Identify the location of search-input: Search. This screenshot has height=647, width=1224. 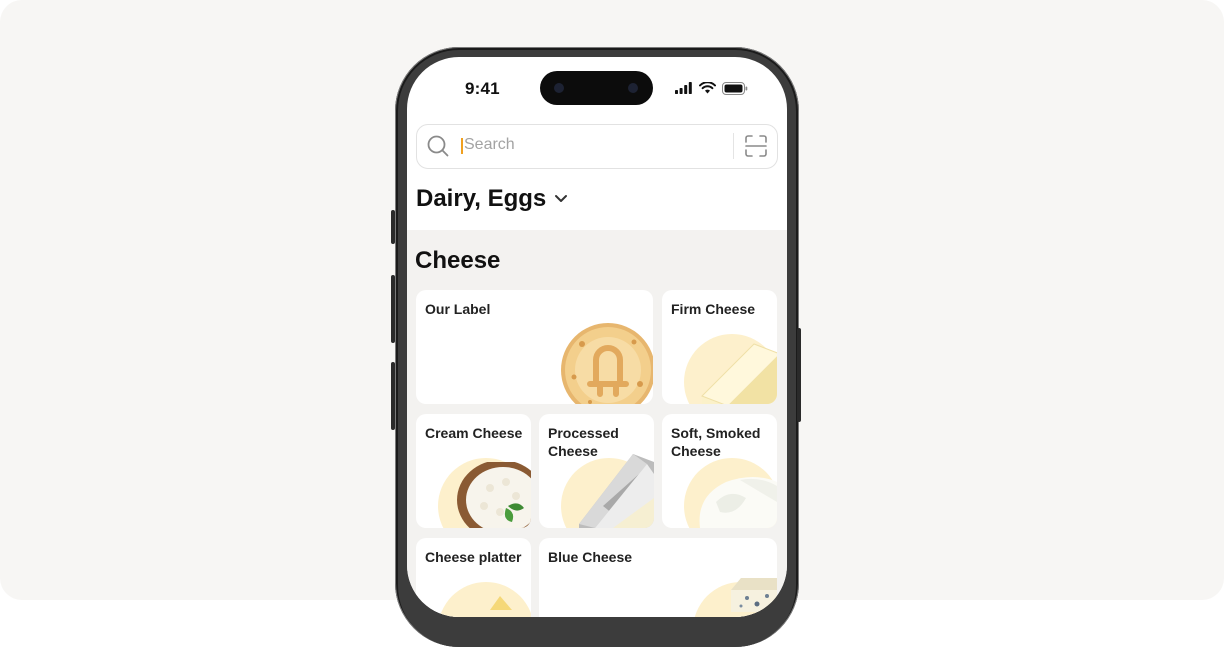
(489, 145).